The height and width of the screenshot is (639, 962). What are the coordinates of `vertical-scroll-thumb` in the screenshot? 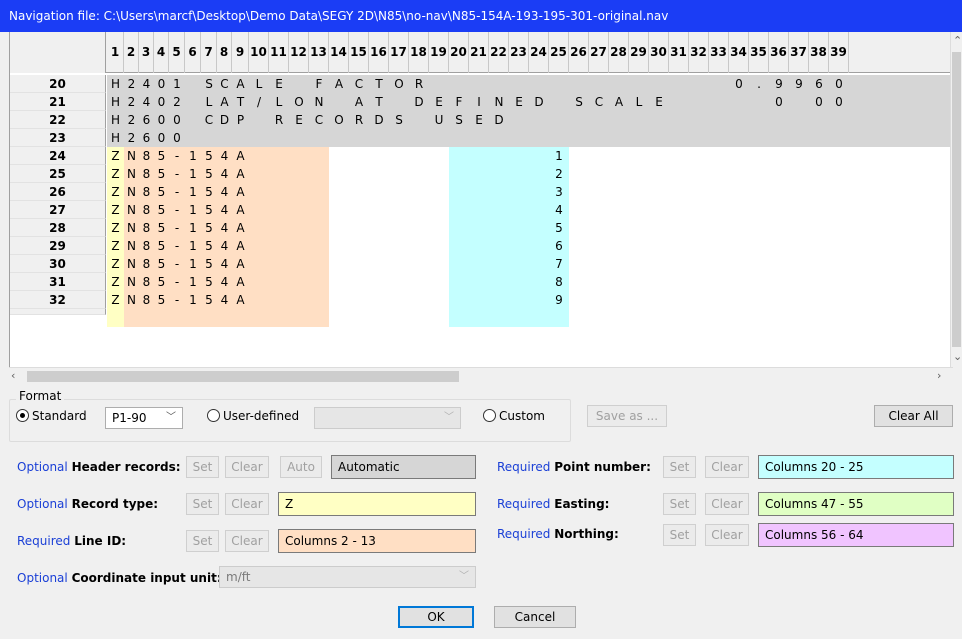 It's located at (956, 199).